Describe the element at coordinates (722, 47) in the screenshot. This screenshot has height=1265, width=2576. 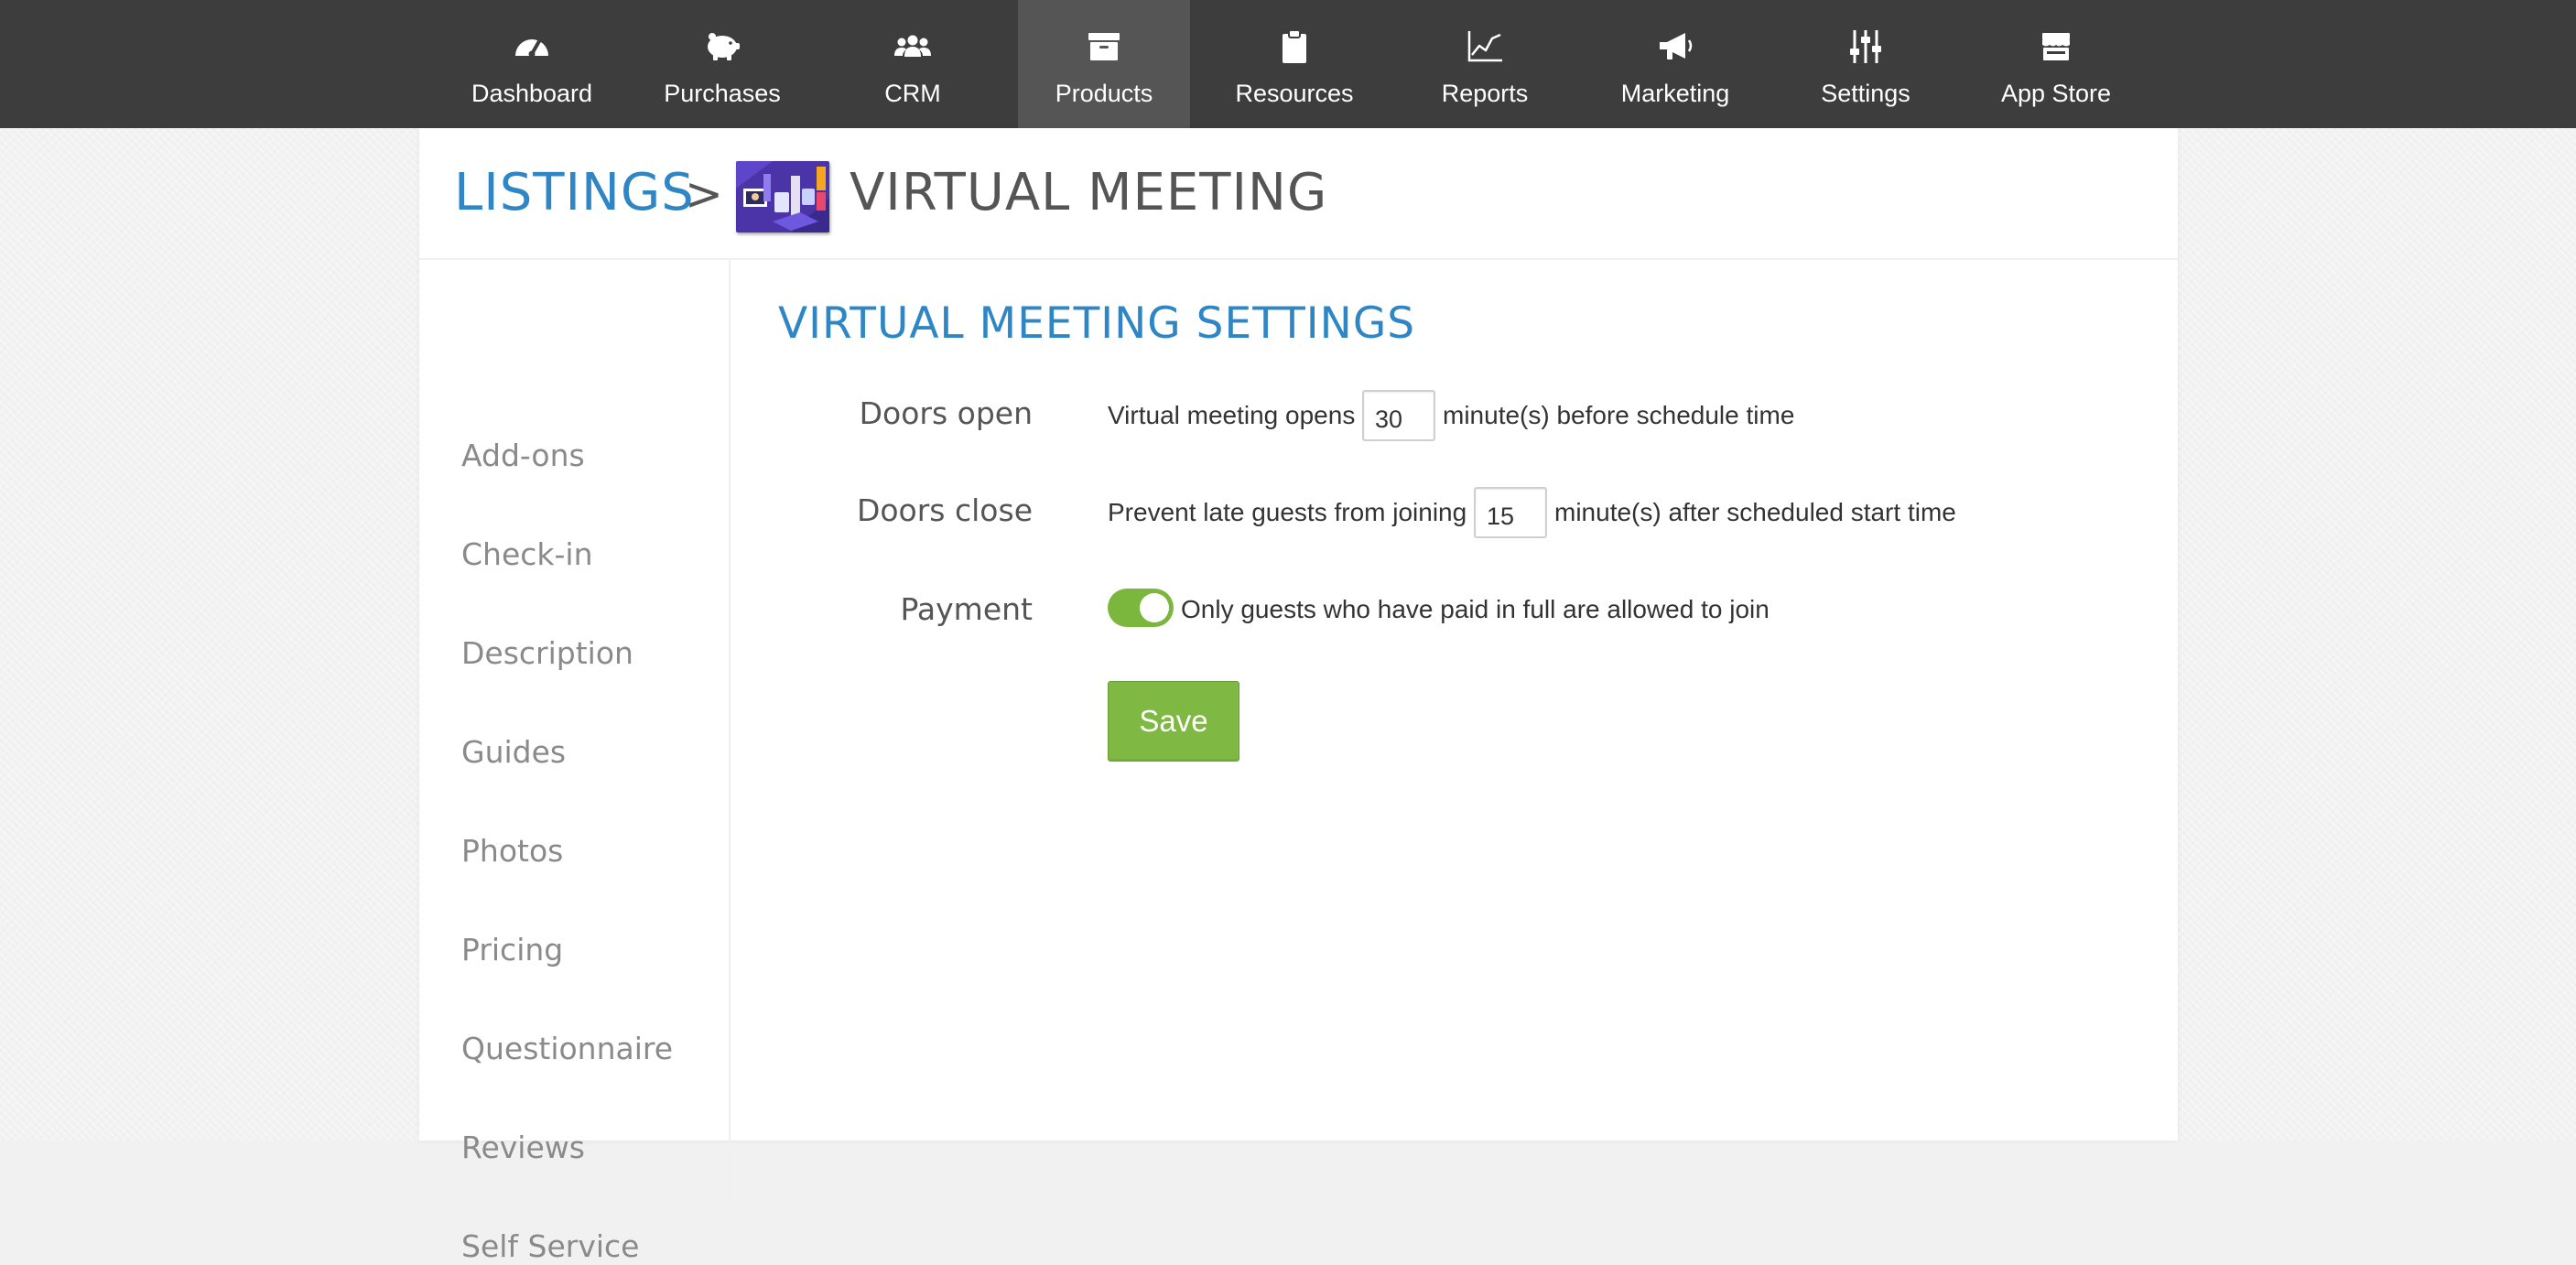
I see `piggy-bank-icon` at that location.